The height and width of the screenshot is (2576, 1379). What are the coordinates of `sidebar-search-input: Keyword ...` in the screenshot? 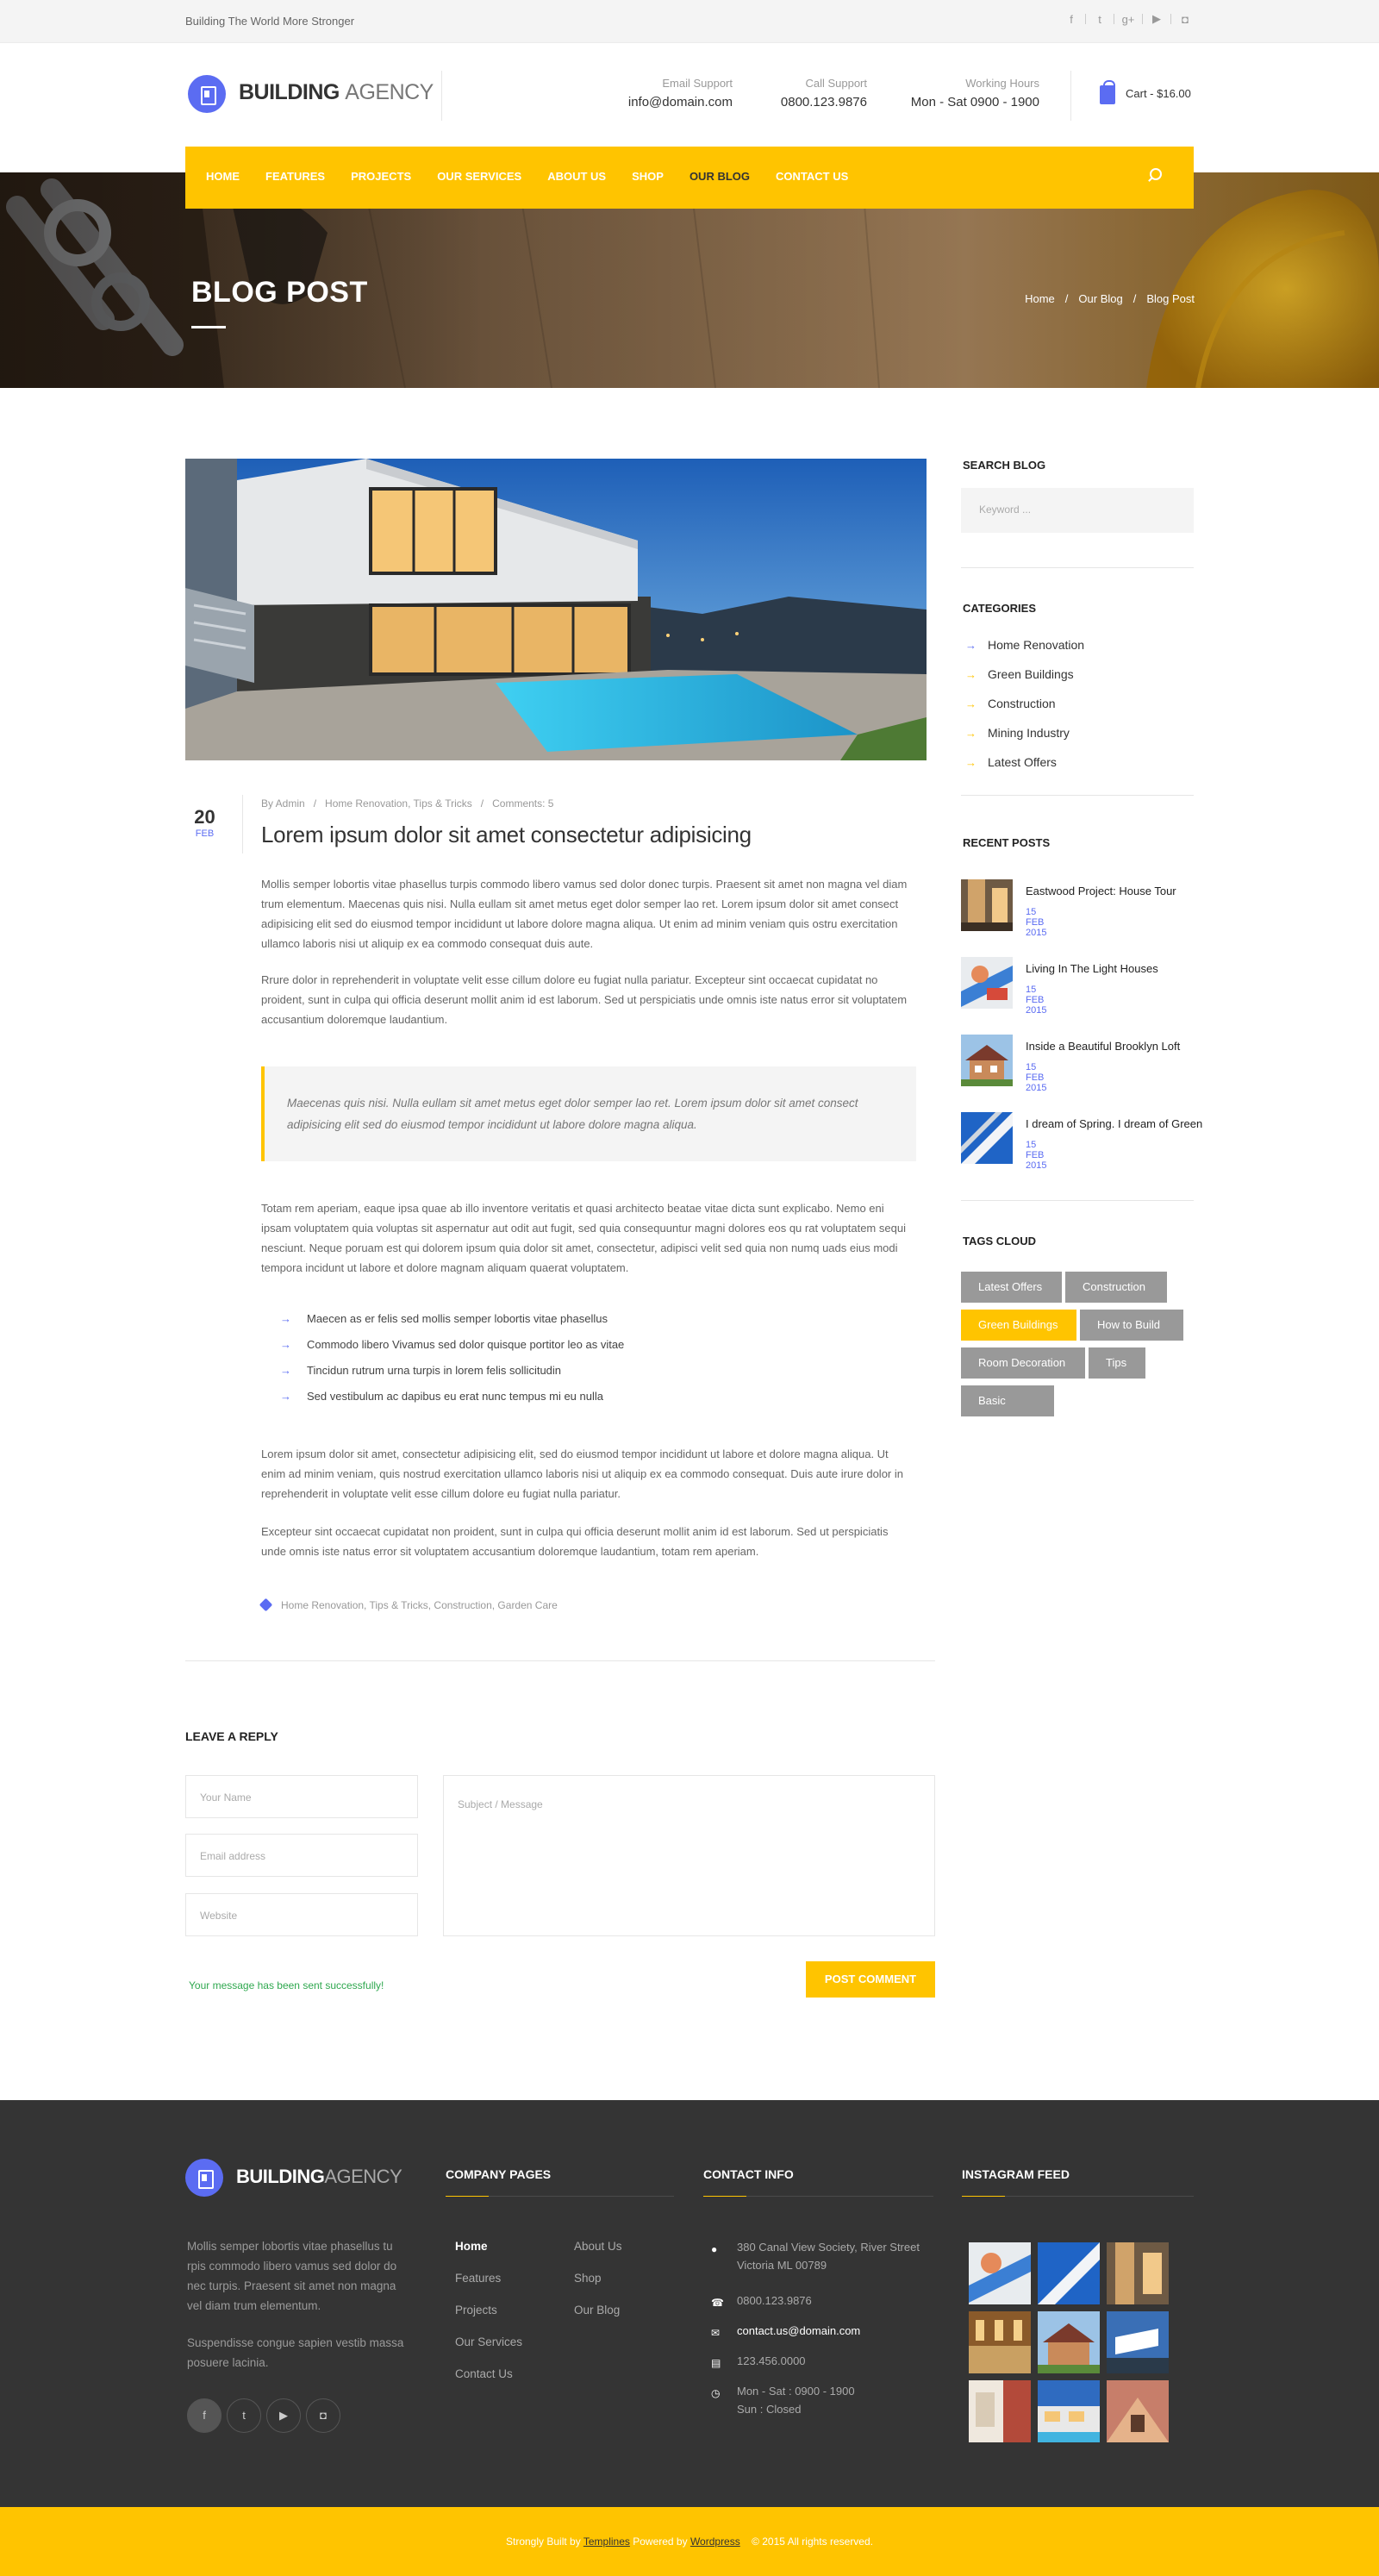 It's located at (1077, 510).